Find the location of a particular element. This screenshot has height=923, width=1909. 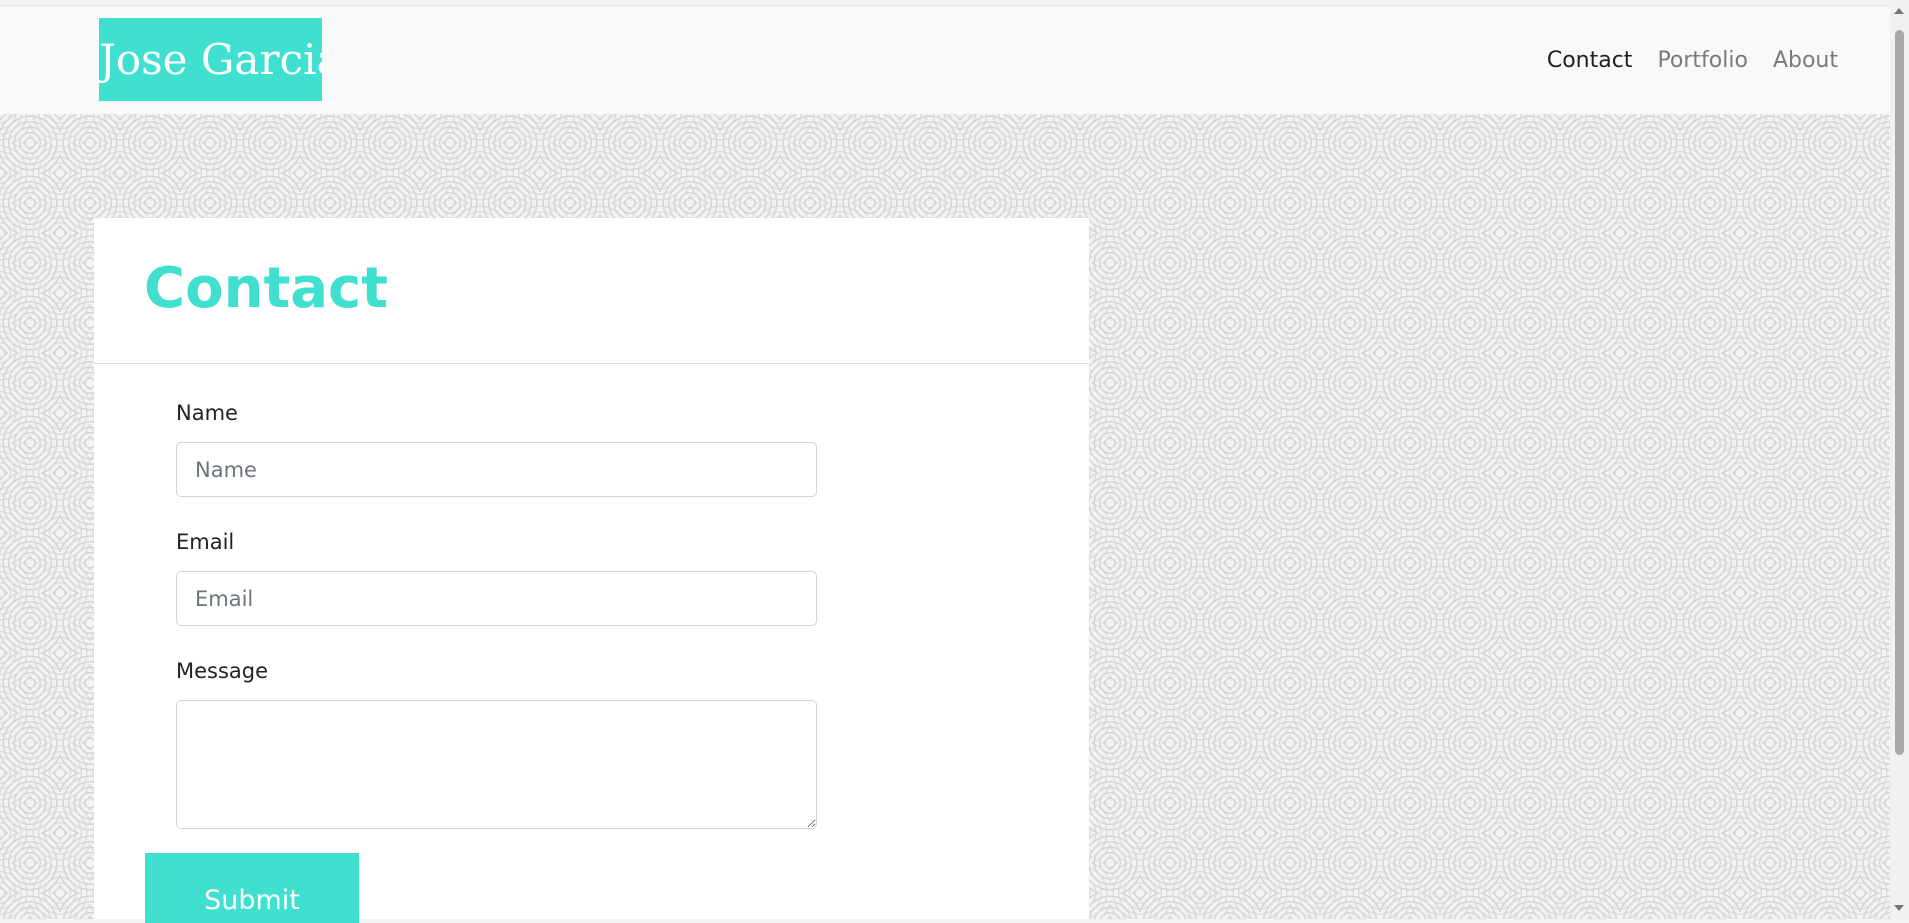

message-label: Message is located at coordinates (222, 671).